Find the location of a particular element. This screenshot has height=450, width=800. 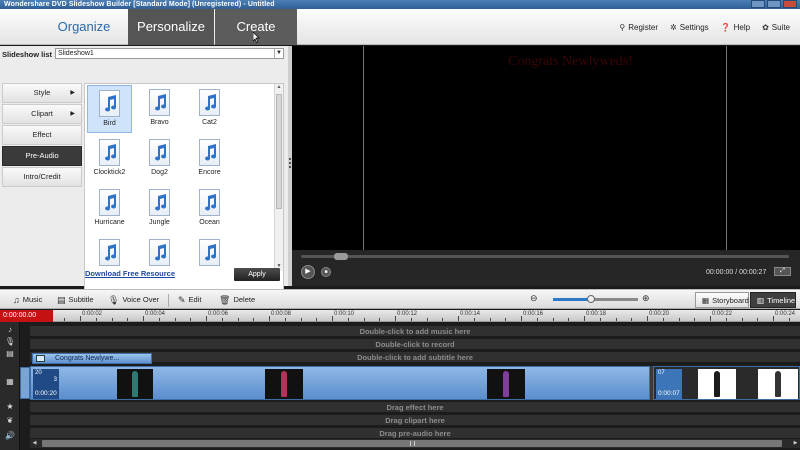

ruler-tick-label: 0:00:04 is located at coordinates (155, 314).